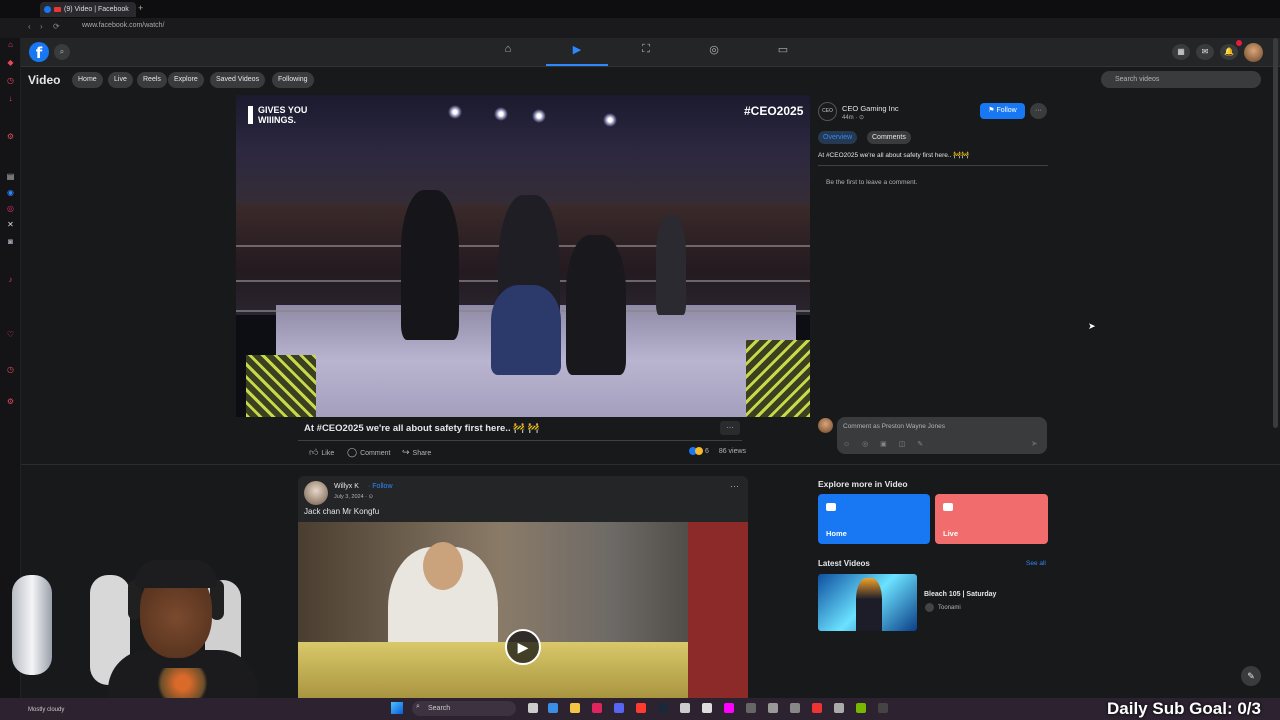 The height and width of the screenshot is (720, 1280). I want to click on post-author-name: Willyx K, so click(346, 486).